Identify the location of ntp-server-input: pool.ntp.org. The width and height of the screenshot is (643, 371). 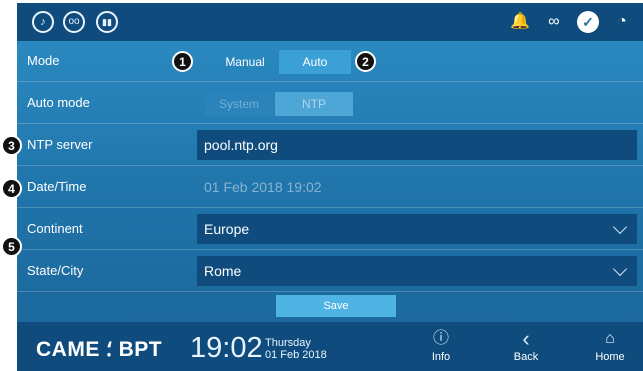
(417, 145).